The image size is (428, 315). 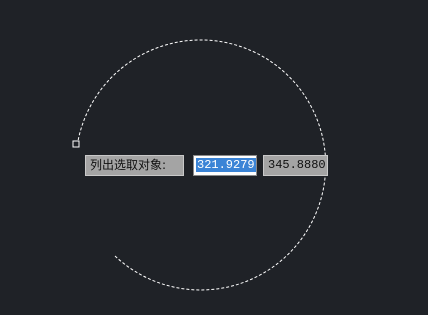 I want to click on prompt-text: 列出选取对象:, so click(x=128, y=165).